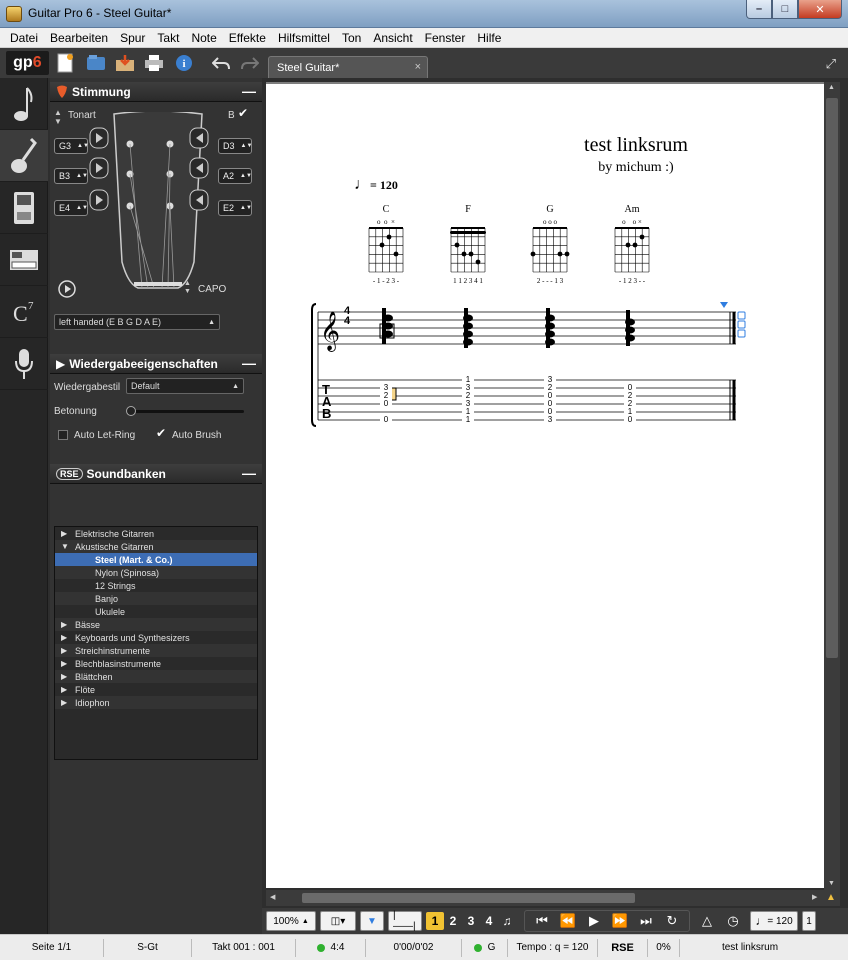 Image resolution: width=848 pixels, height=960 pixels. What do you see at coordinates (156, 559) in the screenshot?
I see `soundbank-item: Steel (Mart. & Co.)` at bounding box center [156, 559].